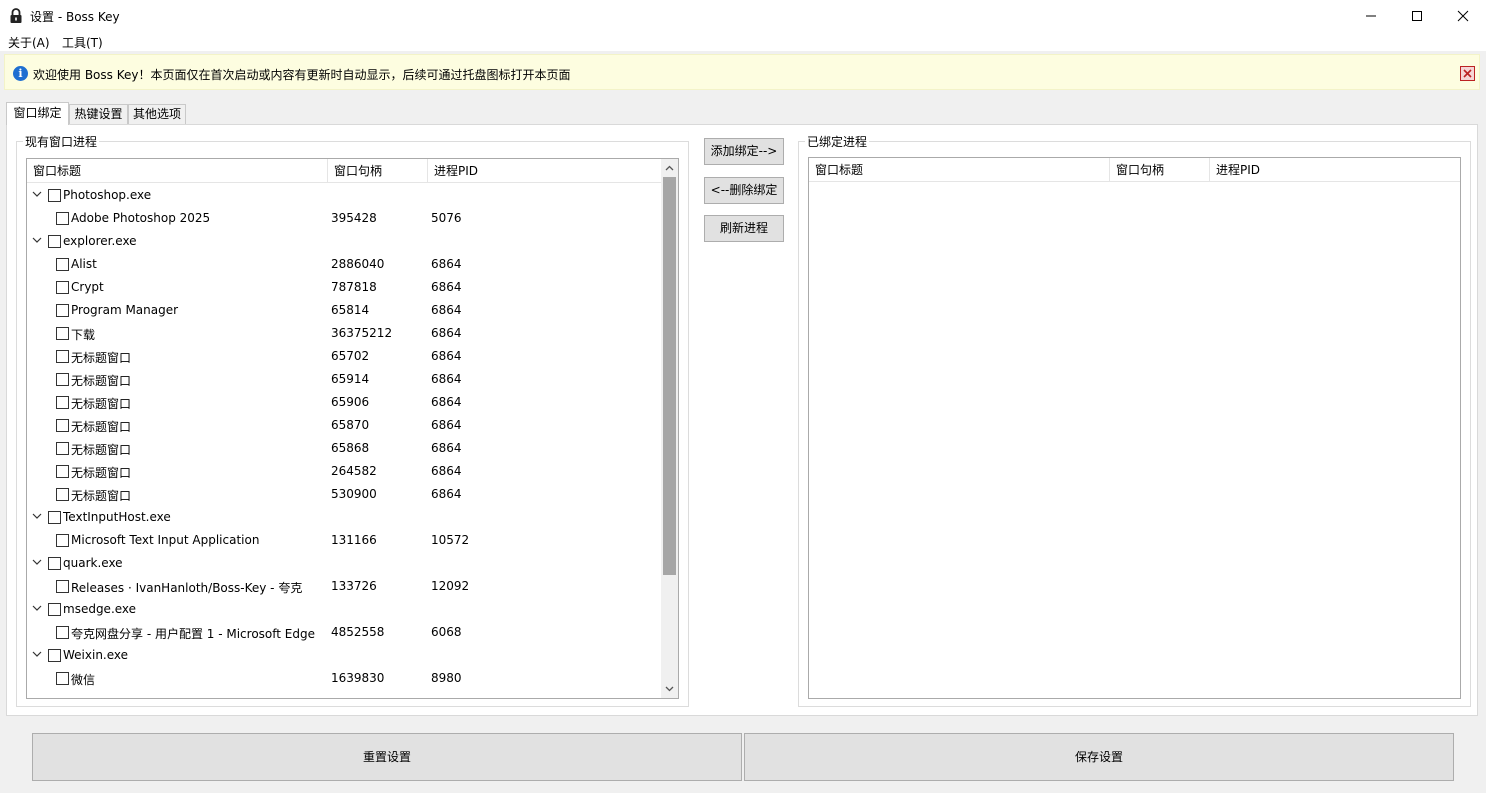 The image size is (1486, 793). Describe the element at coordinates (669, 376) in the screenshot. I see `scrollbar-thumb` at that location.